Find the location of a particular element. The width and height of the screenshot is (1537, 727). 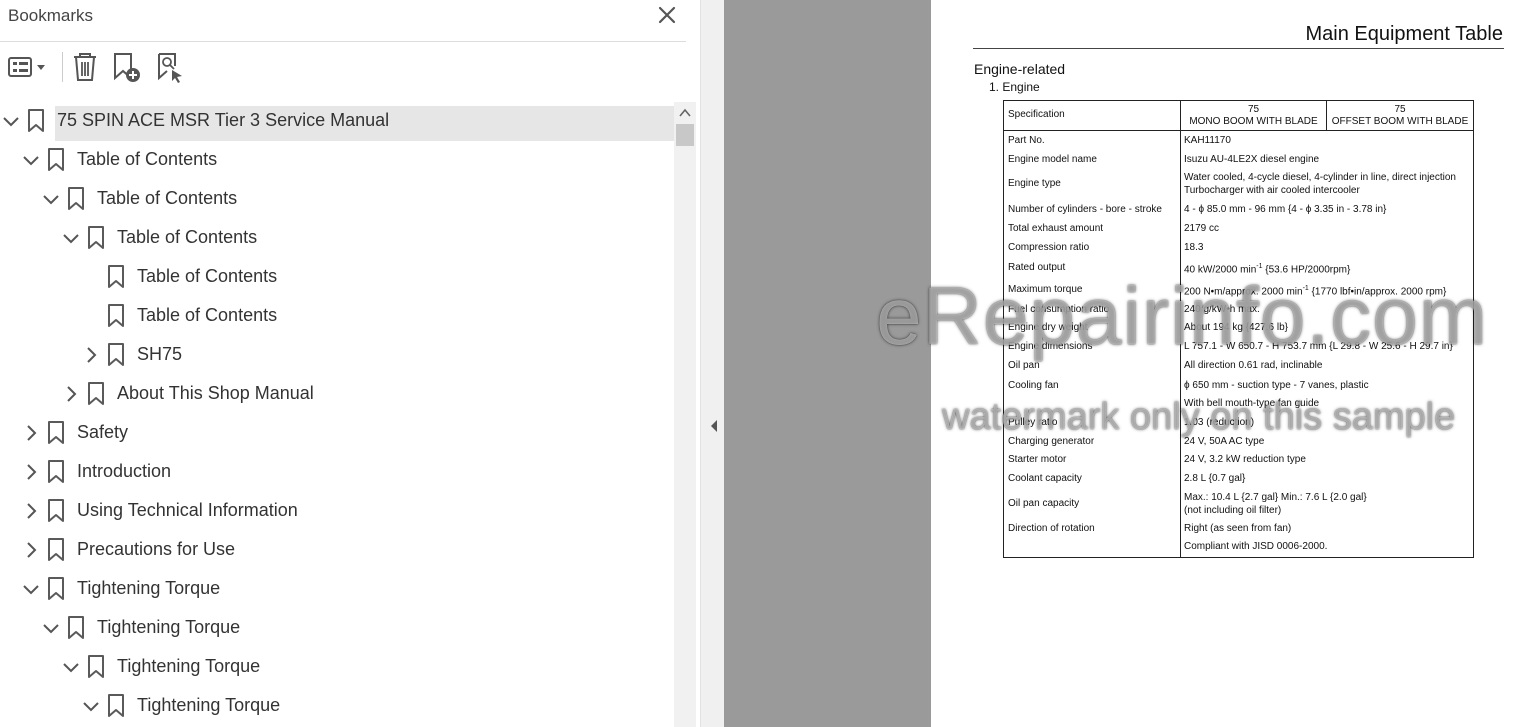

collapse-panel-icon is located at coordinates (714, 426).